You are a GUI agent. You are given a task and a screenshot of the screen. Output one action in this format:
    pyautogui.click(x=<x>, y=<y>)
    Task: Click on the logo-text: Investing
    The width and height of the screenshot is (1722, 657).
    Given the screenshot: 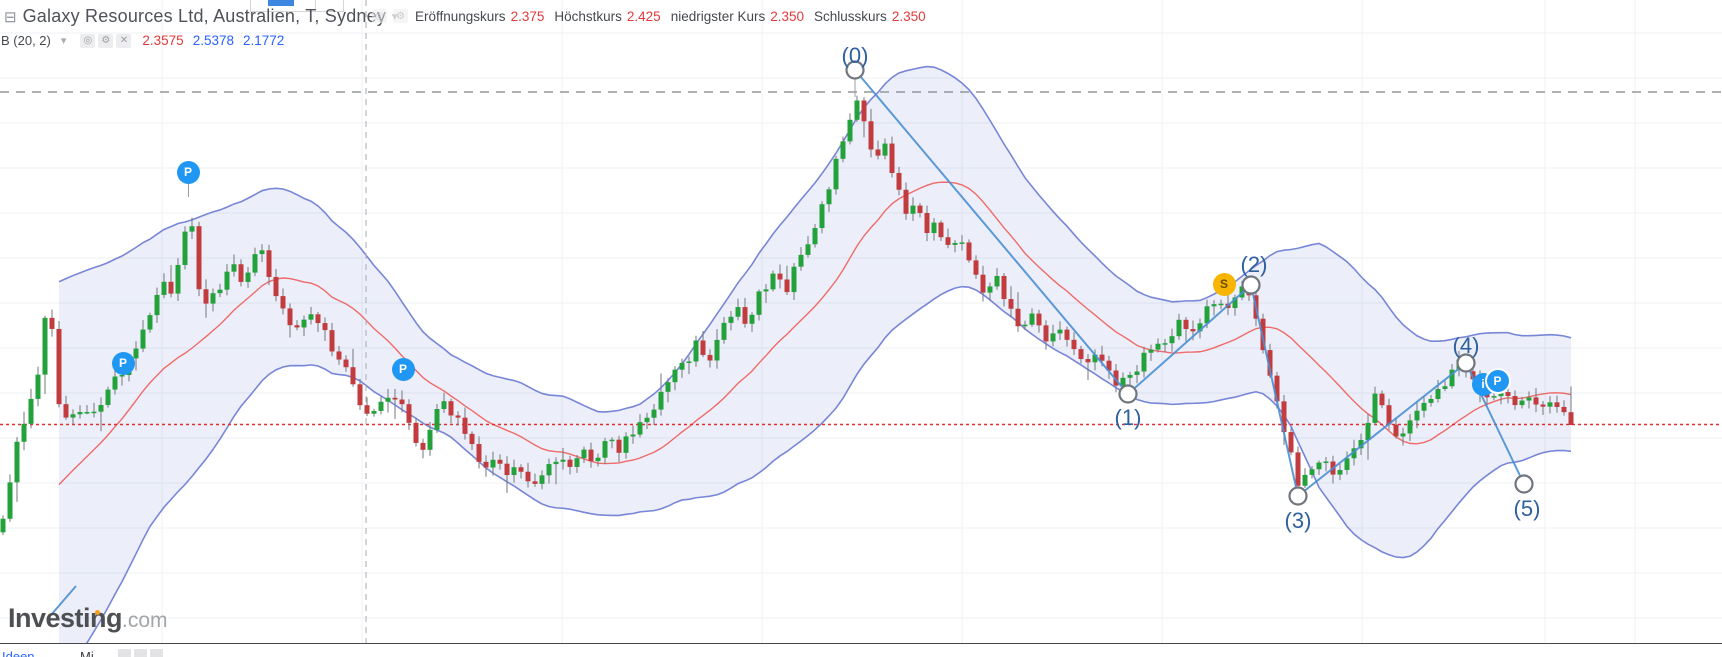 What is the action you would take?
    pyautogui.click(x=65, y=618)
    